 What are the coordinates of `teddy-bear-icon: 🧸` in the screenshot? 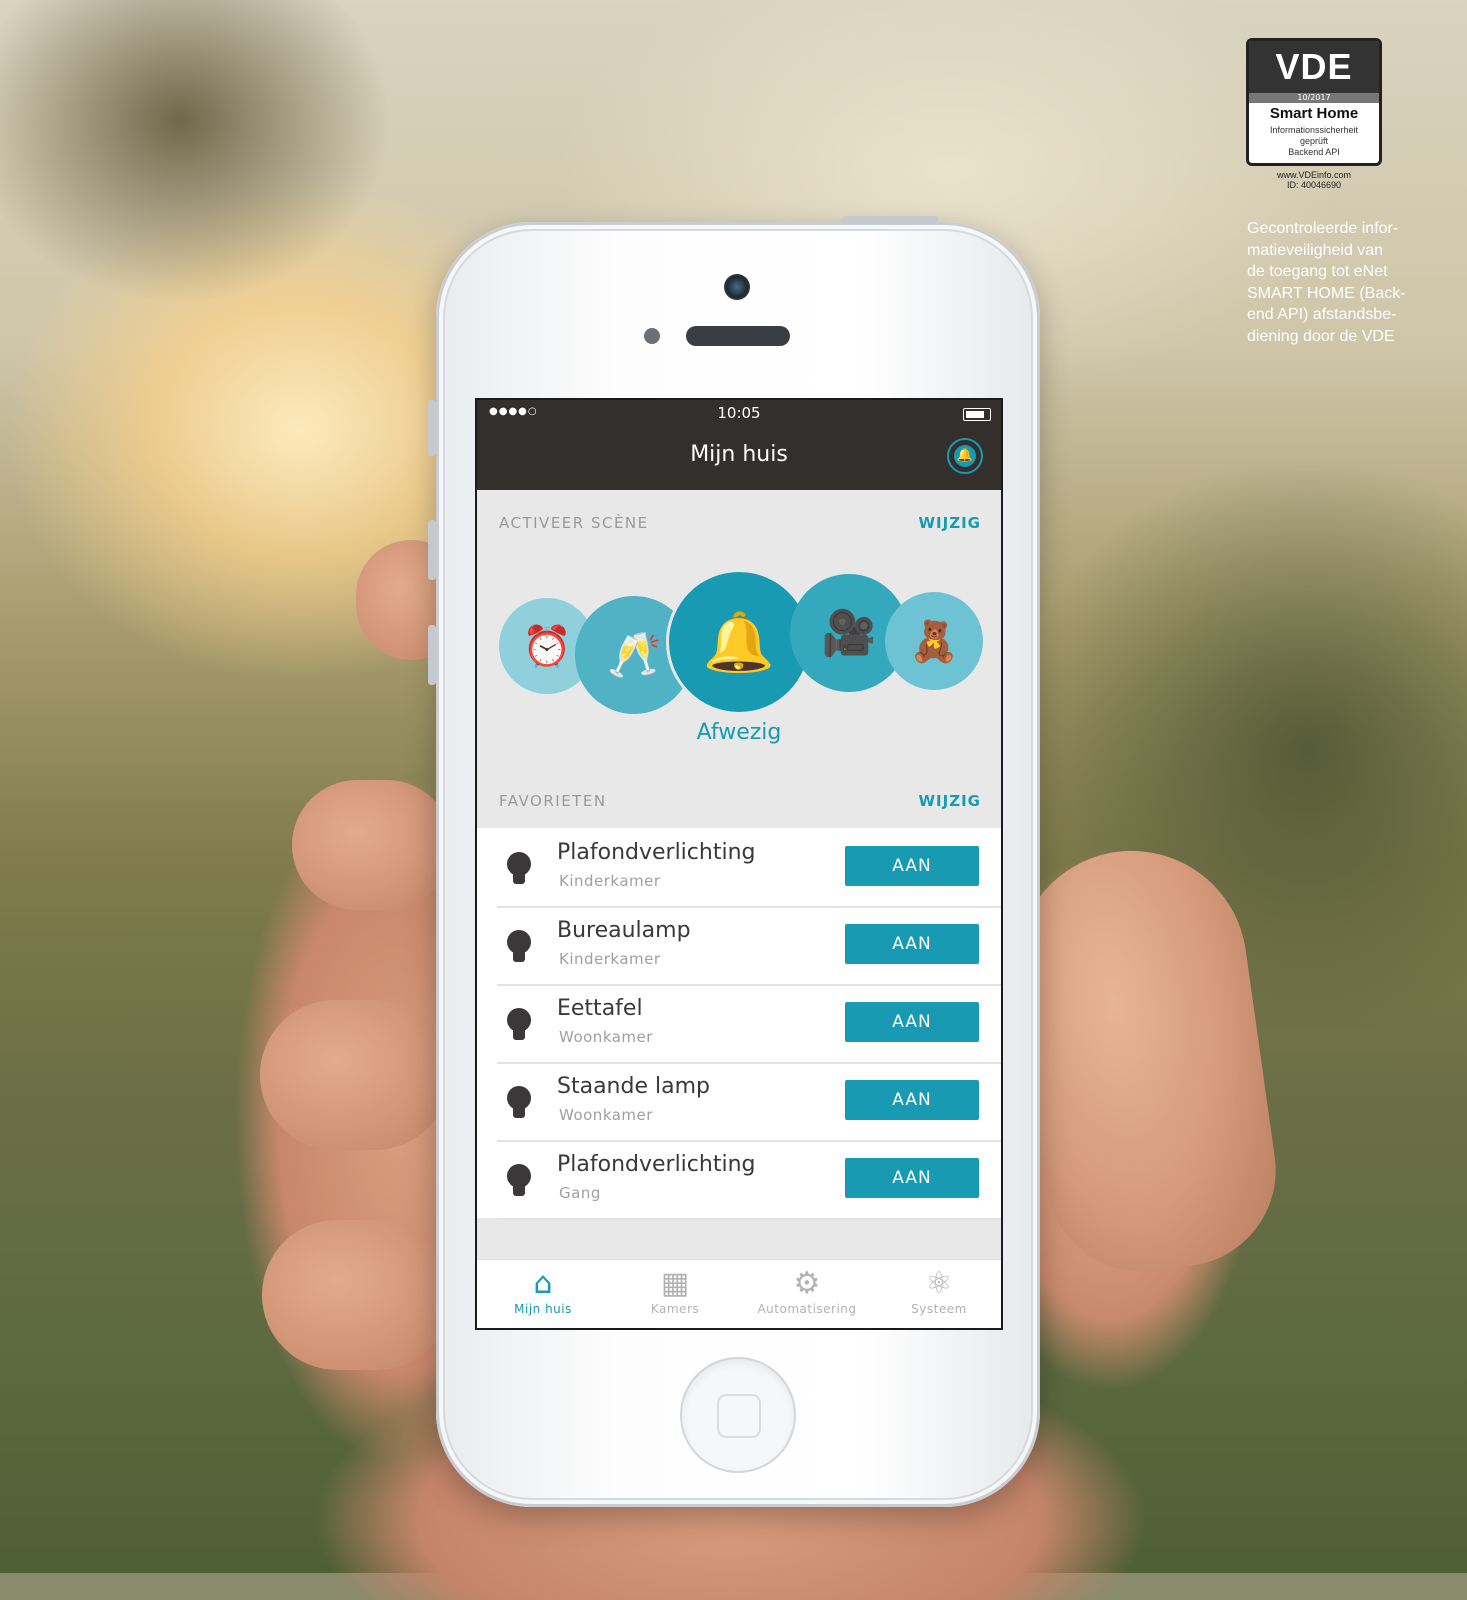 It's located at (934, 641).